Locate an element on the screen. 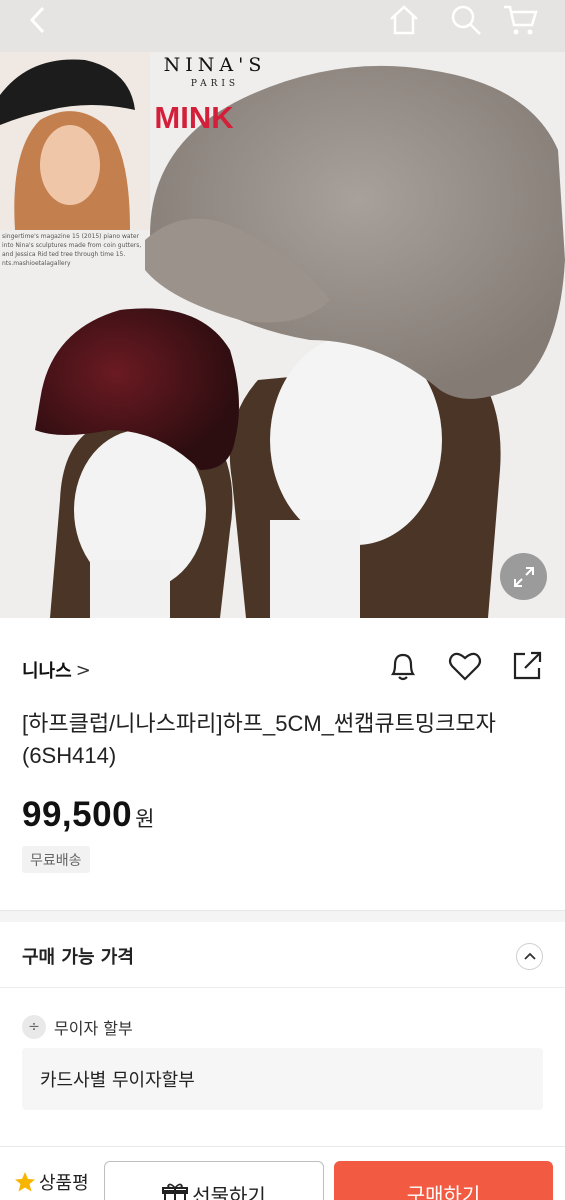 This screenshot has height=1200, width=565. price-unit: 원 is located at coordinates (145, 819).